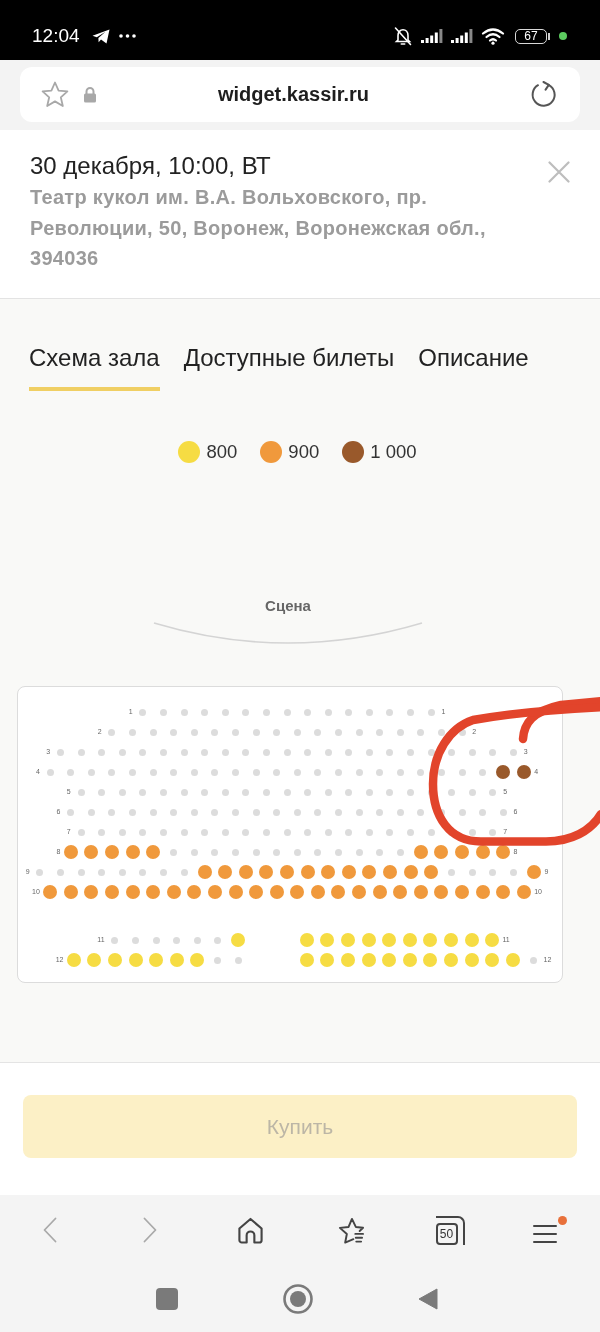  What do you see at coordinates (258, 228) in the screenshot?
I see `venue-address: Театр кукол им. В.А. Вольховского, пр. Революции, 50, Воронеж, Воронежская обл., 394036` at bounding box center [258, 228].